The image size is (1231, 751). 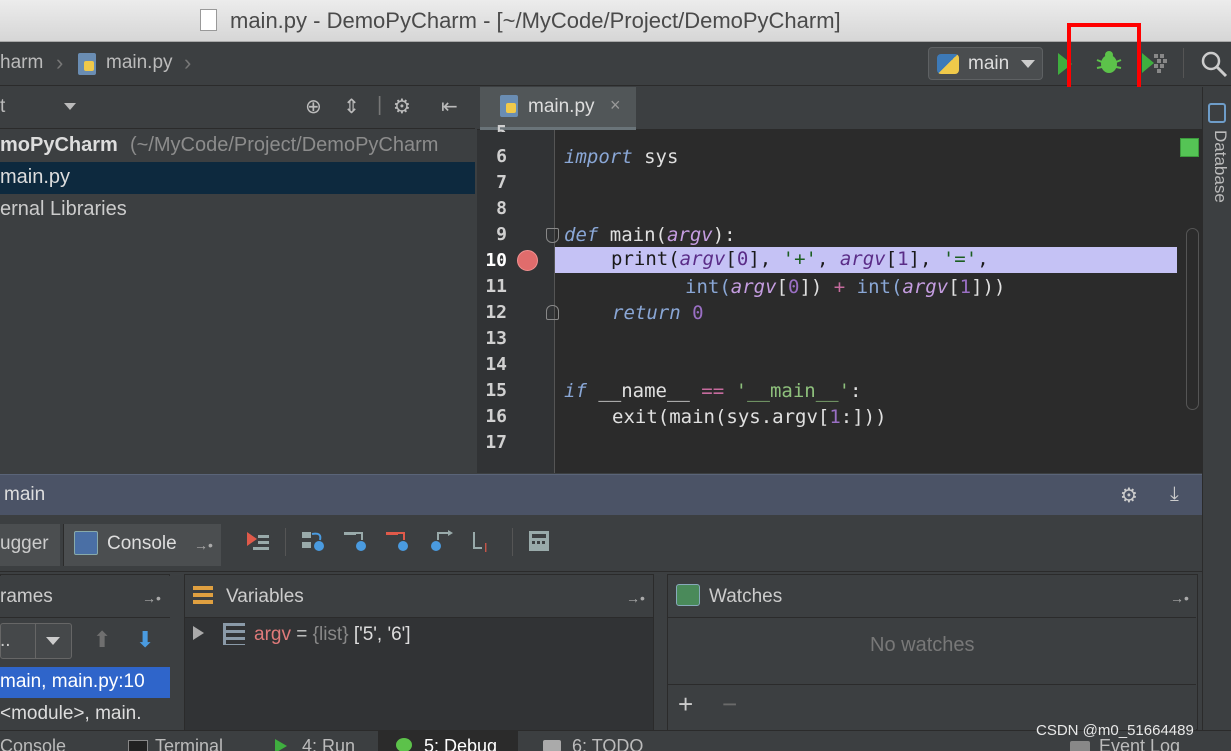 I want to click on frames-title: rames, so click(x=26, y=596).